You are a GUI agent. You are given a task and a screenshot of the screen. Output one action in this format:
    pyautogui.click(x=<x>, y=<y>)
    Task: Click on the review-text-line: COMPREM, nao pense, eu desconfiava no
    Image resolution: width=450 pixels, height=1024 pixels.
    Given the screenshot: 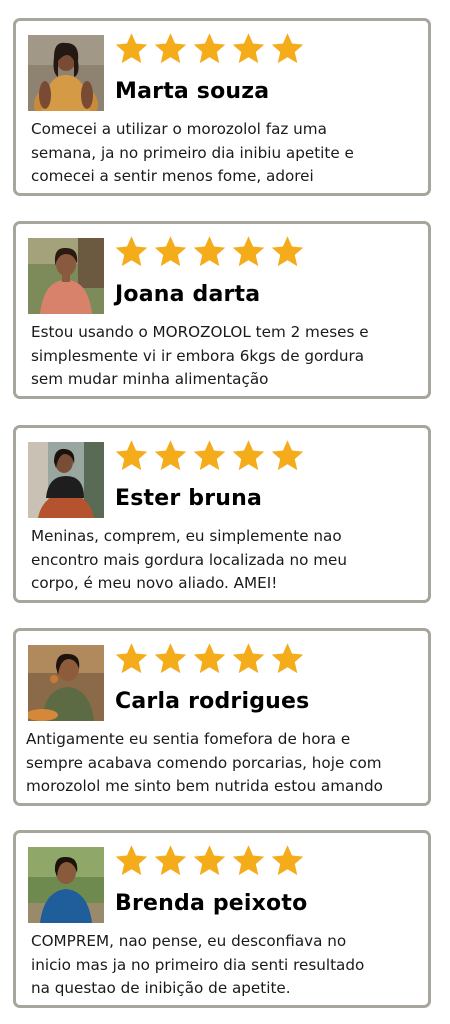 What is the action you would take?
    pyautogui.click(x=189, y=941)
    